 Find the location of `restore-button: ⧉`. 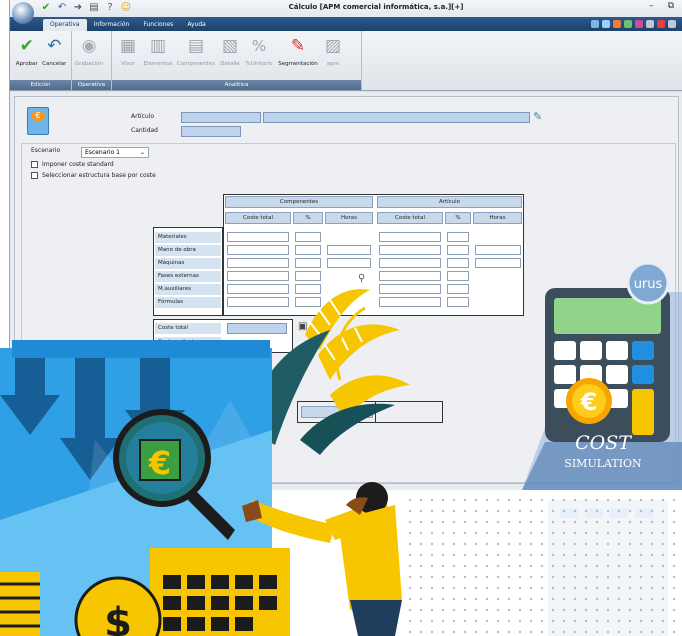

restore-button: ⧉ is located at coordinates (671, 6).